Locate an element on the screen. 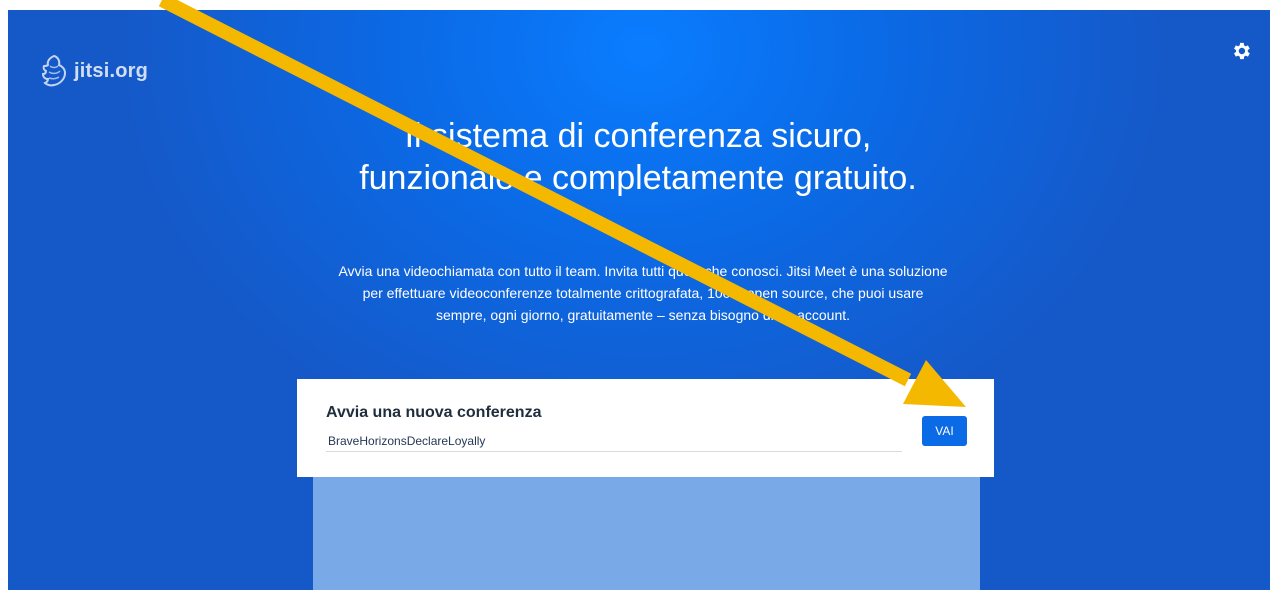 The width and height of the screenshot is (1276, 590). go-button: VAI is located at coordinates (944, 431).